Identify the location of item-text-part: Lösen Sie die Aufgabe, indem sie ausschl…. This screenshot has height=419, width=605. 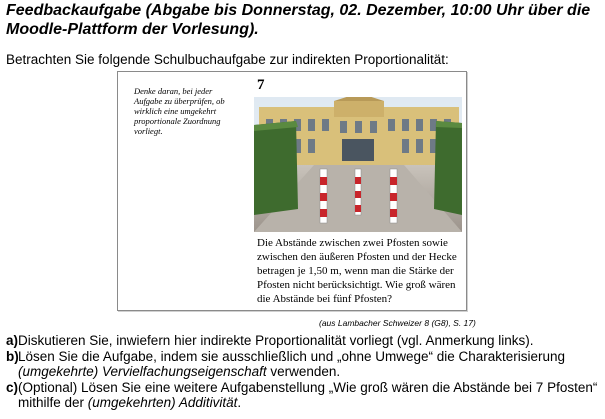
(292, 356).